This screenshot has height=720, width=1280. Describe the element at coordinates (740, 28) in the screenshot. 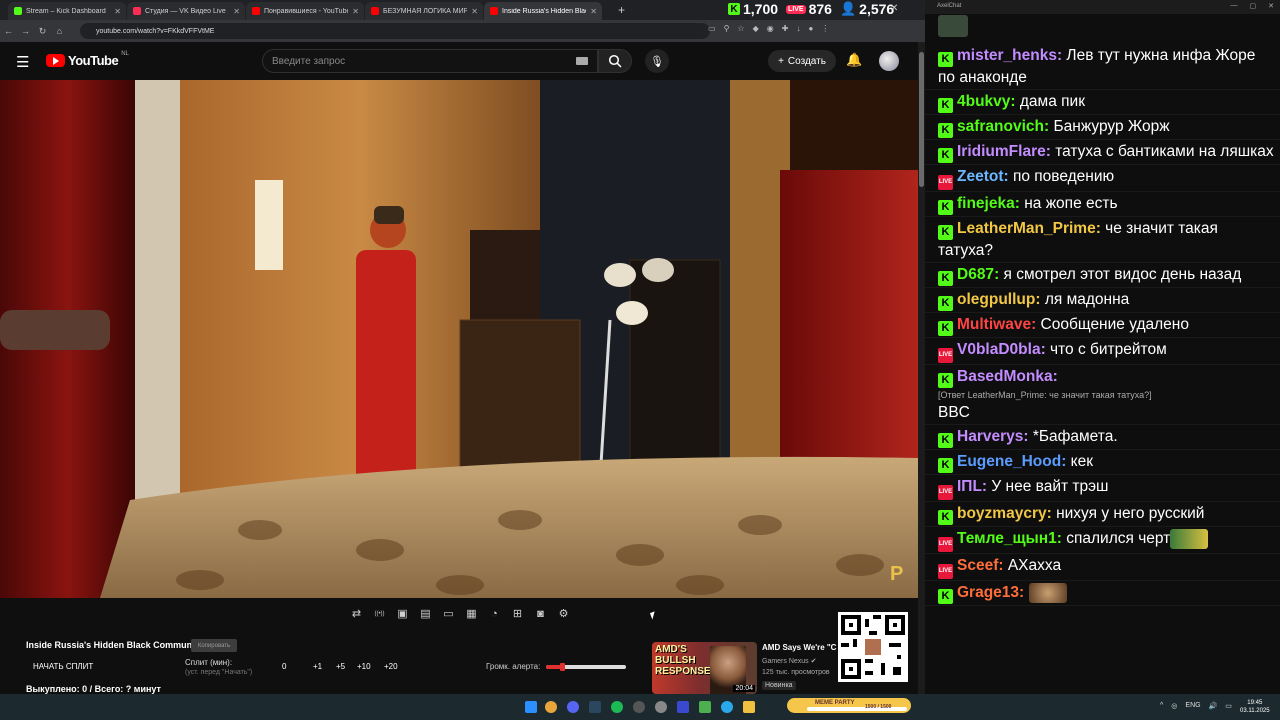

I see `bookmark-star-icon: ☆` at that location.